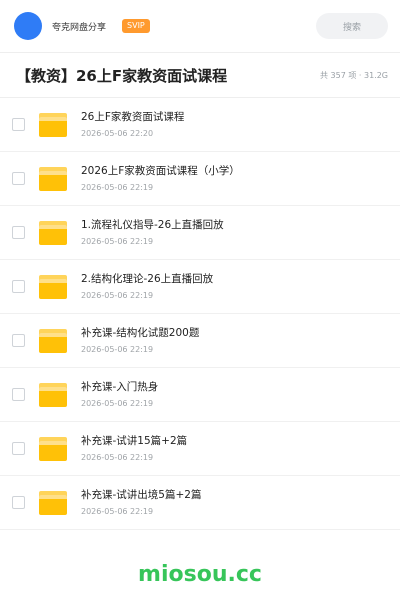 Image resolution: width=400 pixels, height=600 pixels. Describe the element at coordinates (352, 26) in the screenshot. I see `search-button: 搜索` at that location.